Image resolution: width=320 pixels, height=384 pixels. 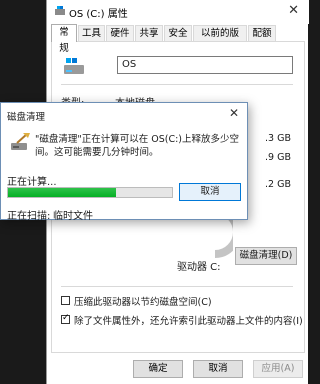 What do you see at coordinates (98, 14) in the screenshot?
I see `properties-title: OS (C:) 属性` at bounding box center [98, 14].